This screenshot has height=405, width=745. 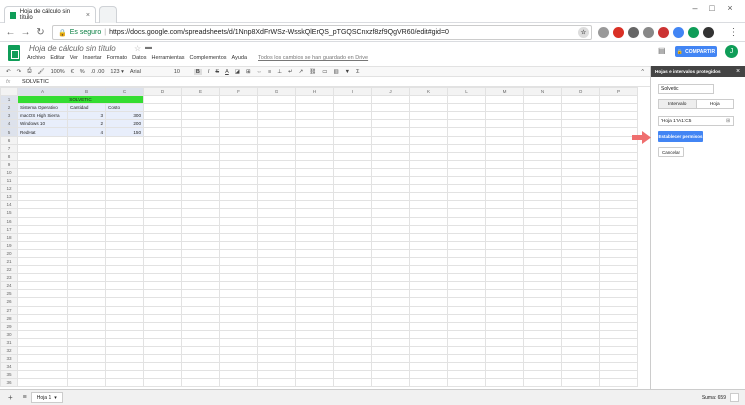 I want to click on wrap-icon: ↵, so click(x=290, y=72).